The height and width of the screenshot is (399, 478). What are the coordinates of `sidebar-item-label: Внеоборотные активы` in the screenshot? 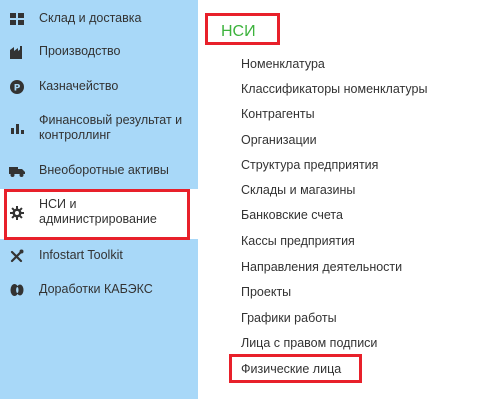 It's located at (104, 170).